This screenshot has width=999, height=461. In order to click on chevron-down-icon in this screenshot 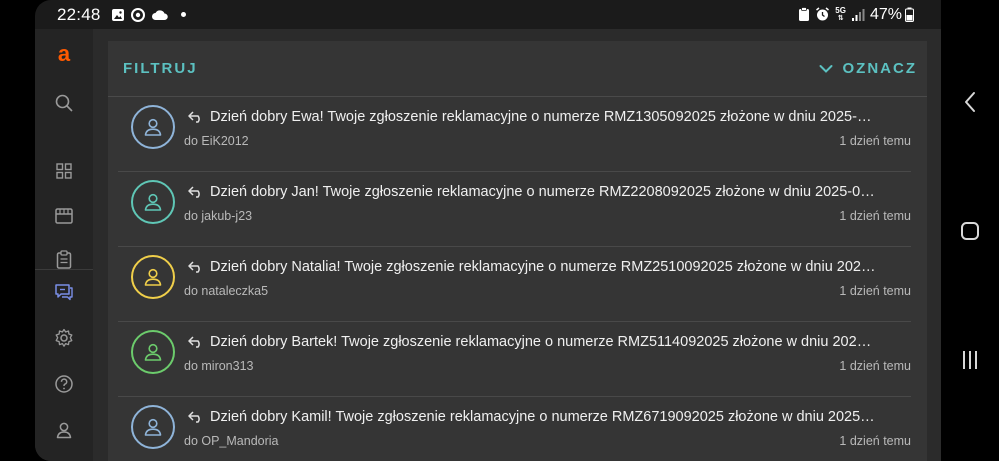, I will do `click(826, 69)`.